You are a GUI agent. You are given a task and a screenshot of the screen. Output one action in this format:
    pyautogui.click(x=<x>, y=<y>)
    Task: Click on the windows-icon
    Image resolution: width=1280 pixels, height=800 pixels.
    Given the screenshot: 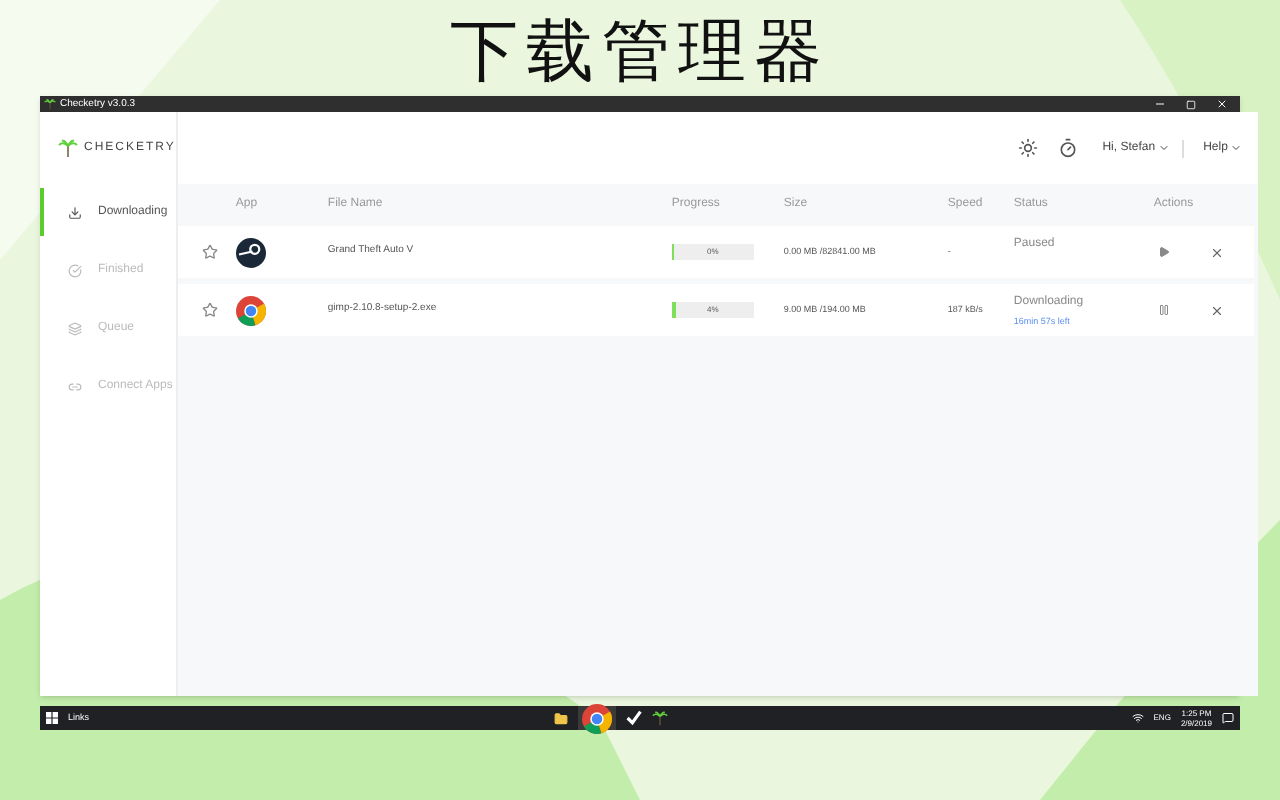 What is the action you would take?
    pyautogui.click(x=52, y=718)
    